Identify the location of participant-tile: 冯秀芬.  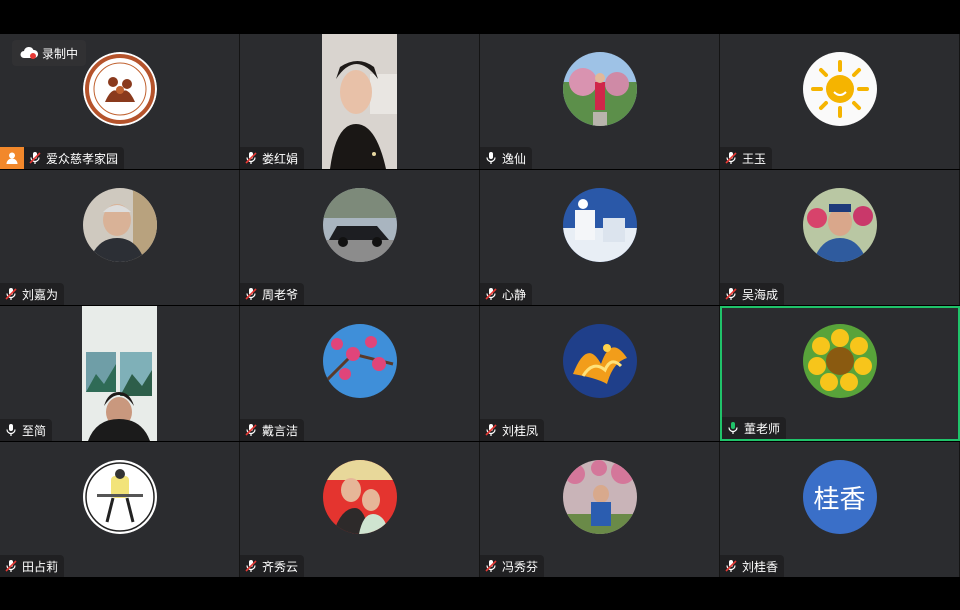
(600, 509).